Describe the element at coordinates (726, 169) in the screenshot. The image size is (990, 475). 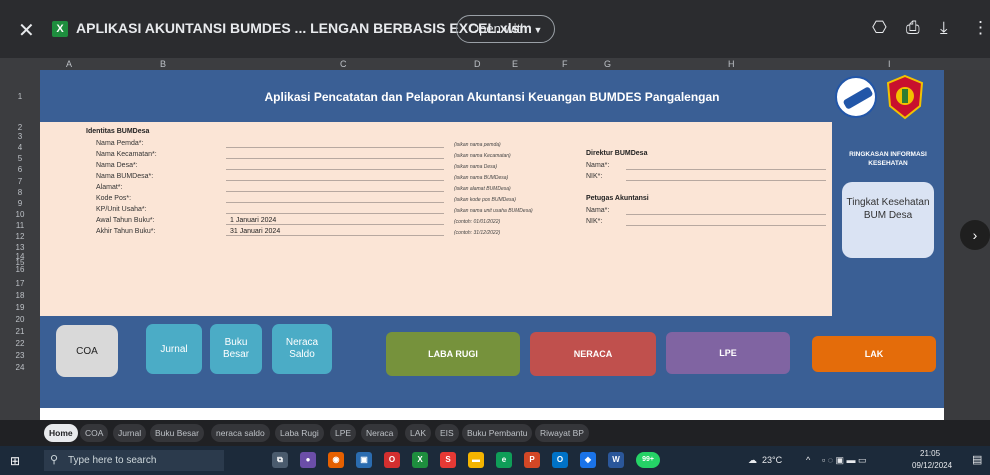
I see `direktur-nama-field` at that location.